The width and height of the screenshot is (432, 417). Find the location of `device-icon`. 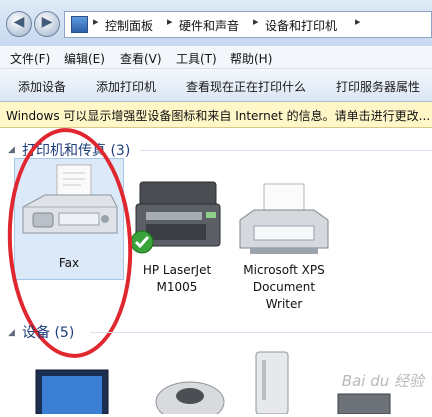

device-icon is located at coordinates (364, 404).